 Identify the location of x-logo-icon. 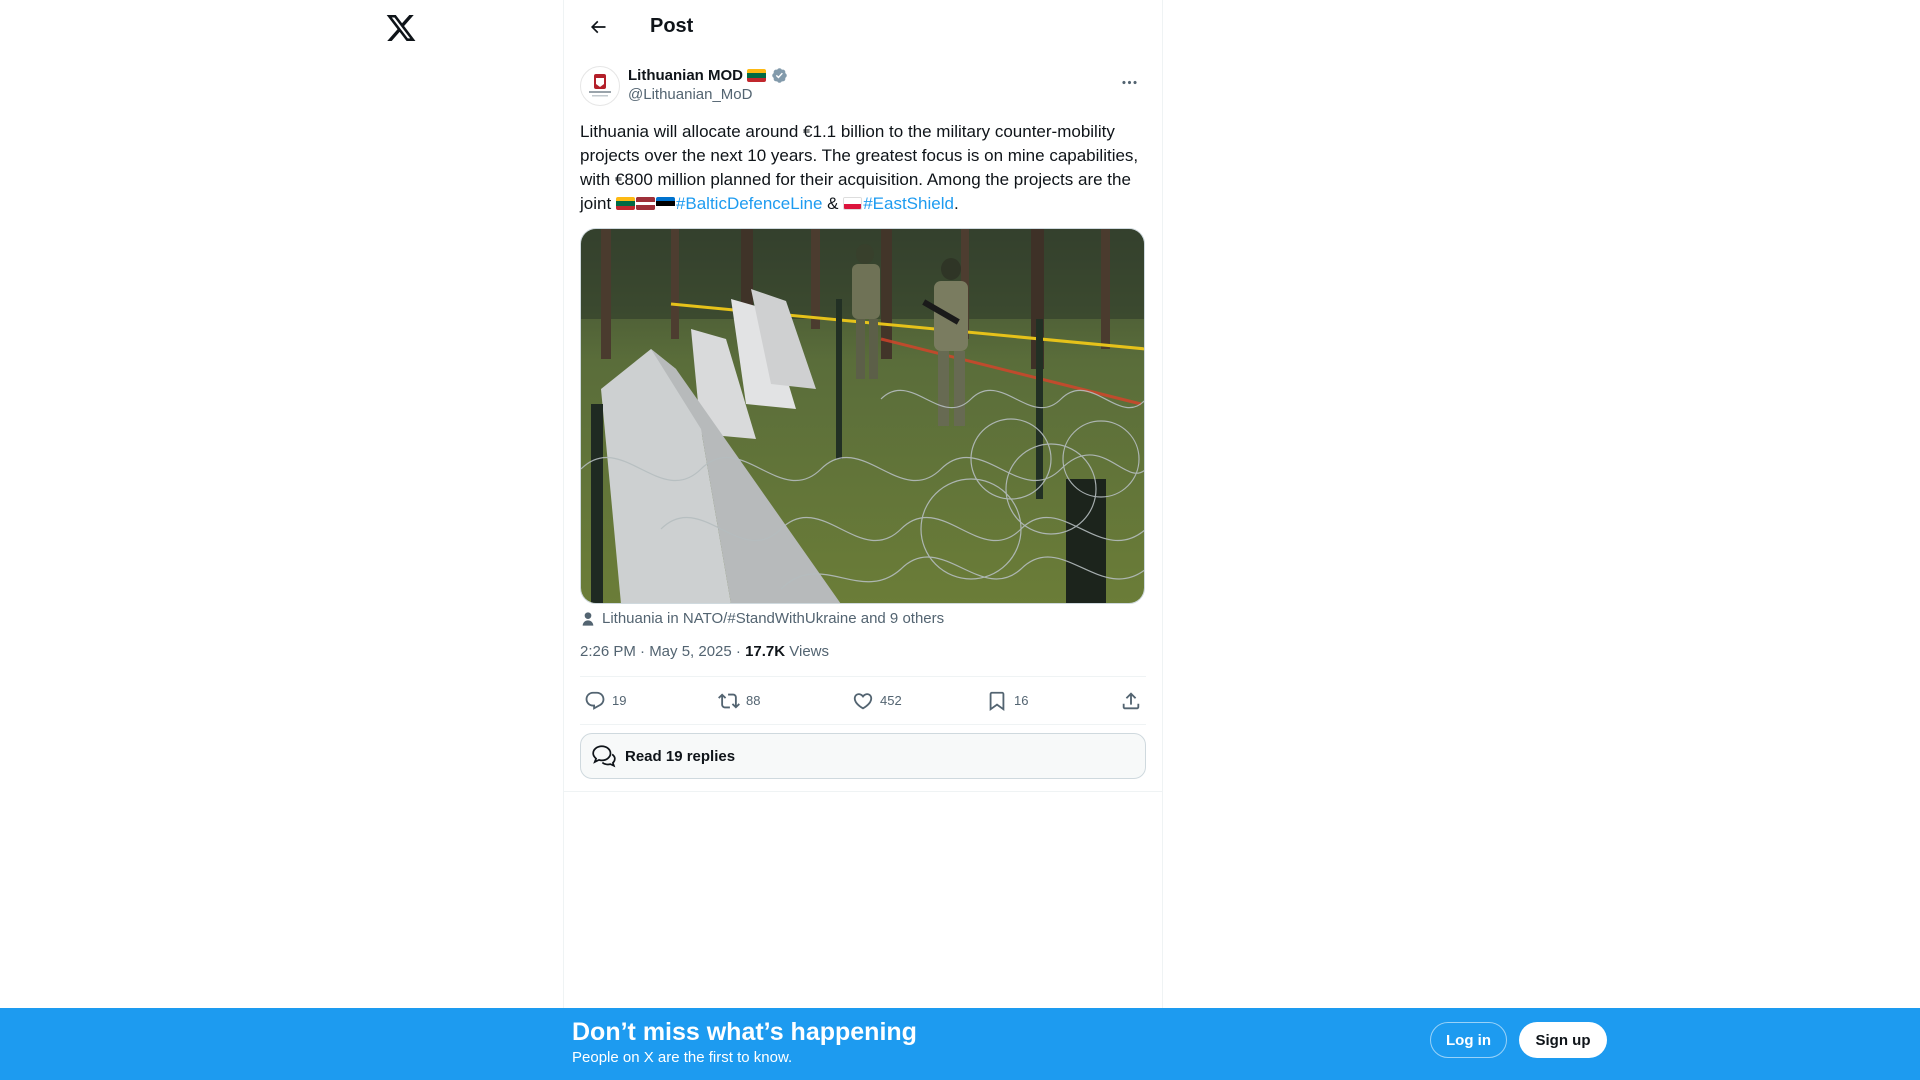
(401, 28).